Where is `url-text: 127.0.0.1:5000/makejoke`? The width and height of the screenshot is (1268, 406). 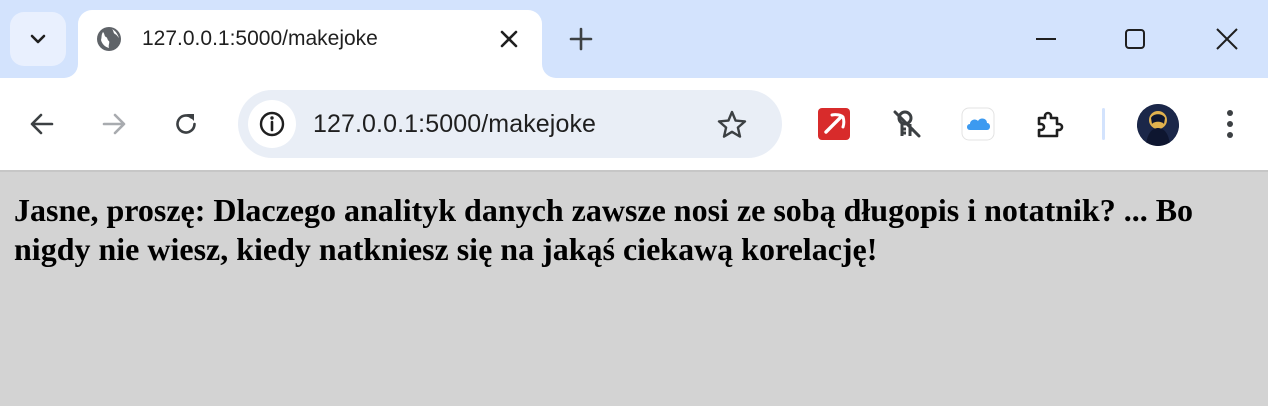 url-text: 127.0.0.1:5000/makejoke is located at coordinates (454, 124).